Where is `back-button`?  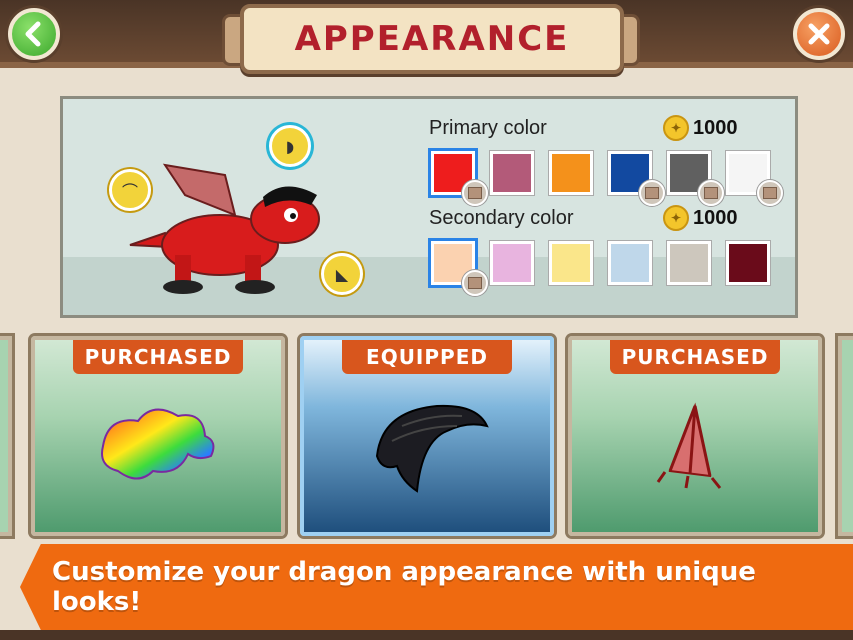 back-button is located at coordinates (34, 34).